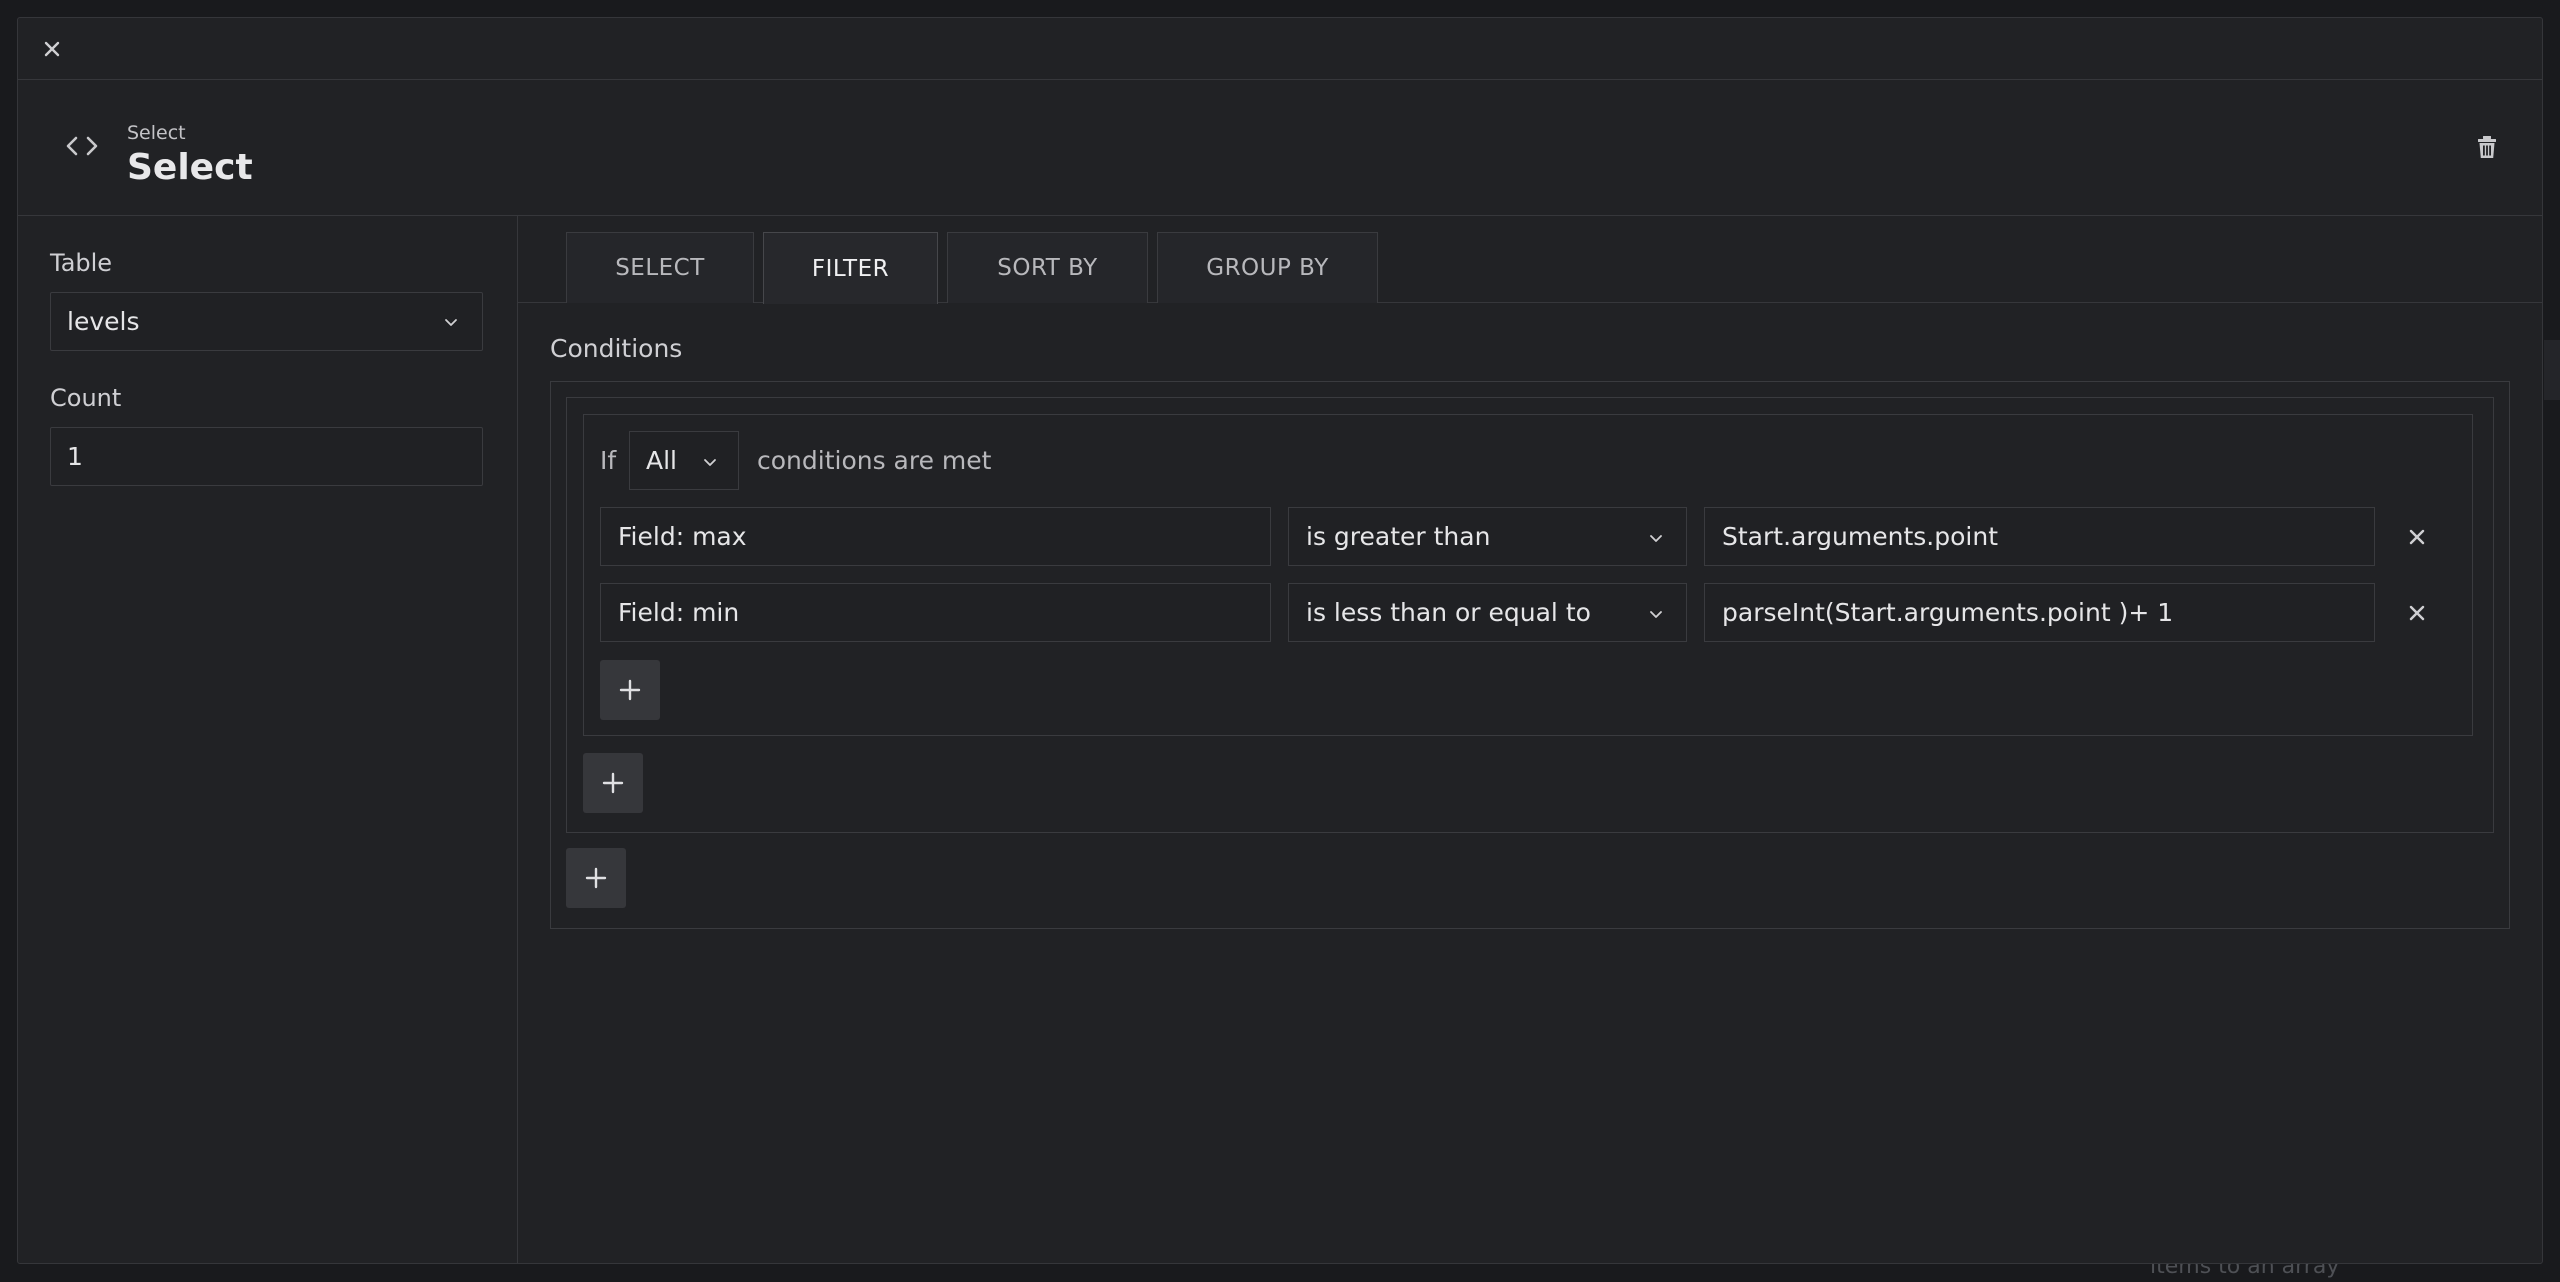  Describe the element at coordinates (684, 460) in the screenshot. I see `match-mode-select: All` at that location.